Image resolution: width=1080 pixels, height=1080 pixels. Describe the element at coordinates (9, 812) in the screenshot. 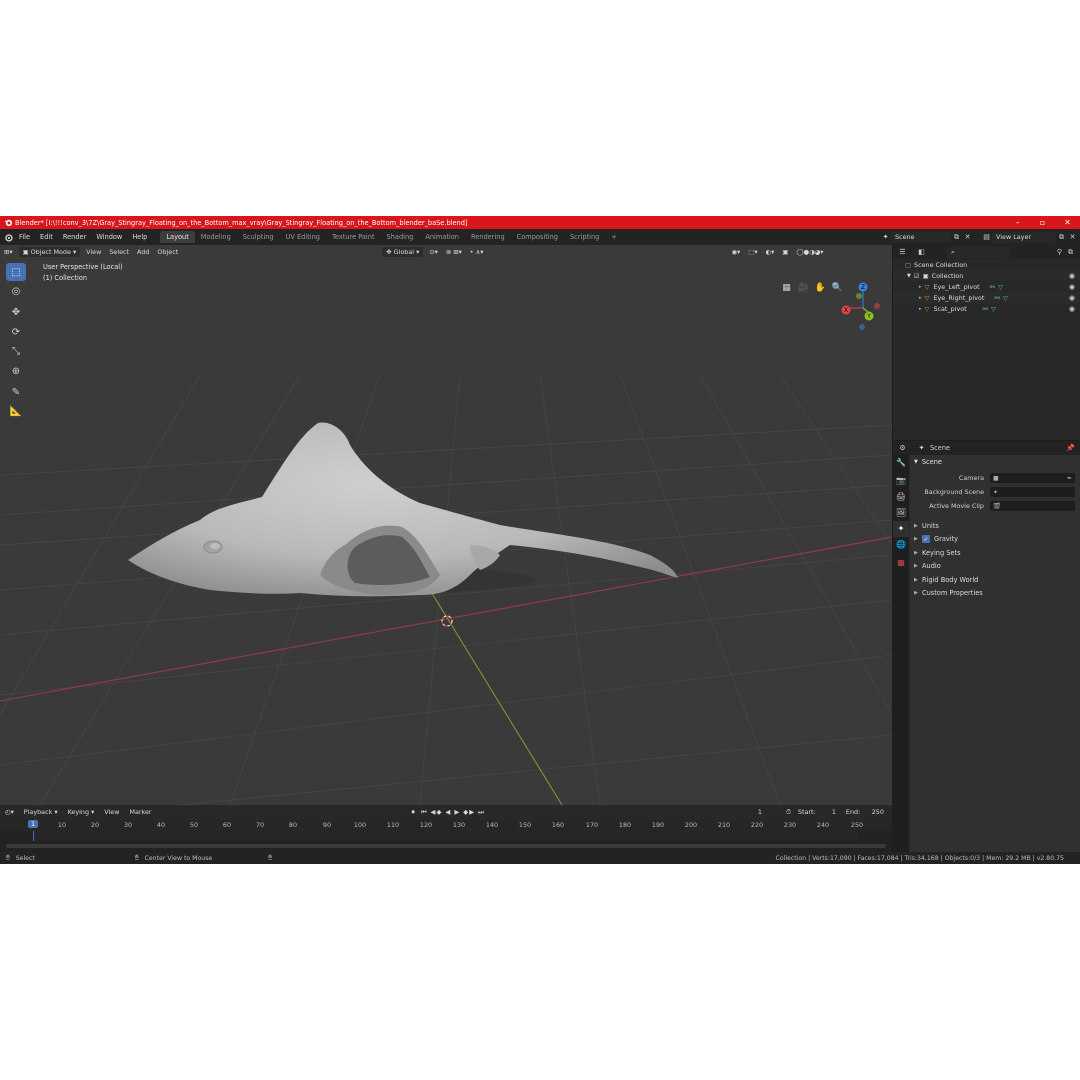

I see `timeline-editor-icon: ◴▾` at that location.